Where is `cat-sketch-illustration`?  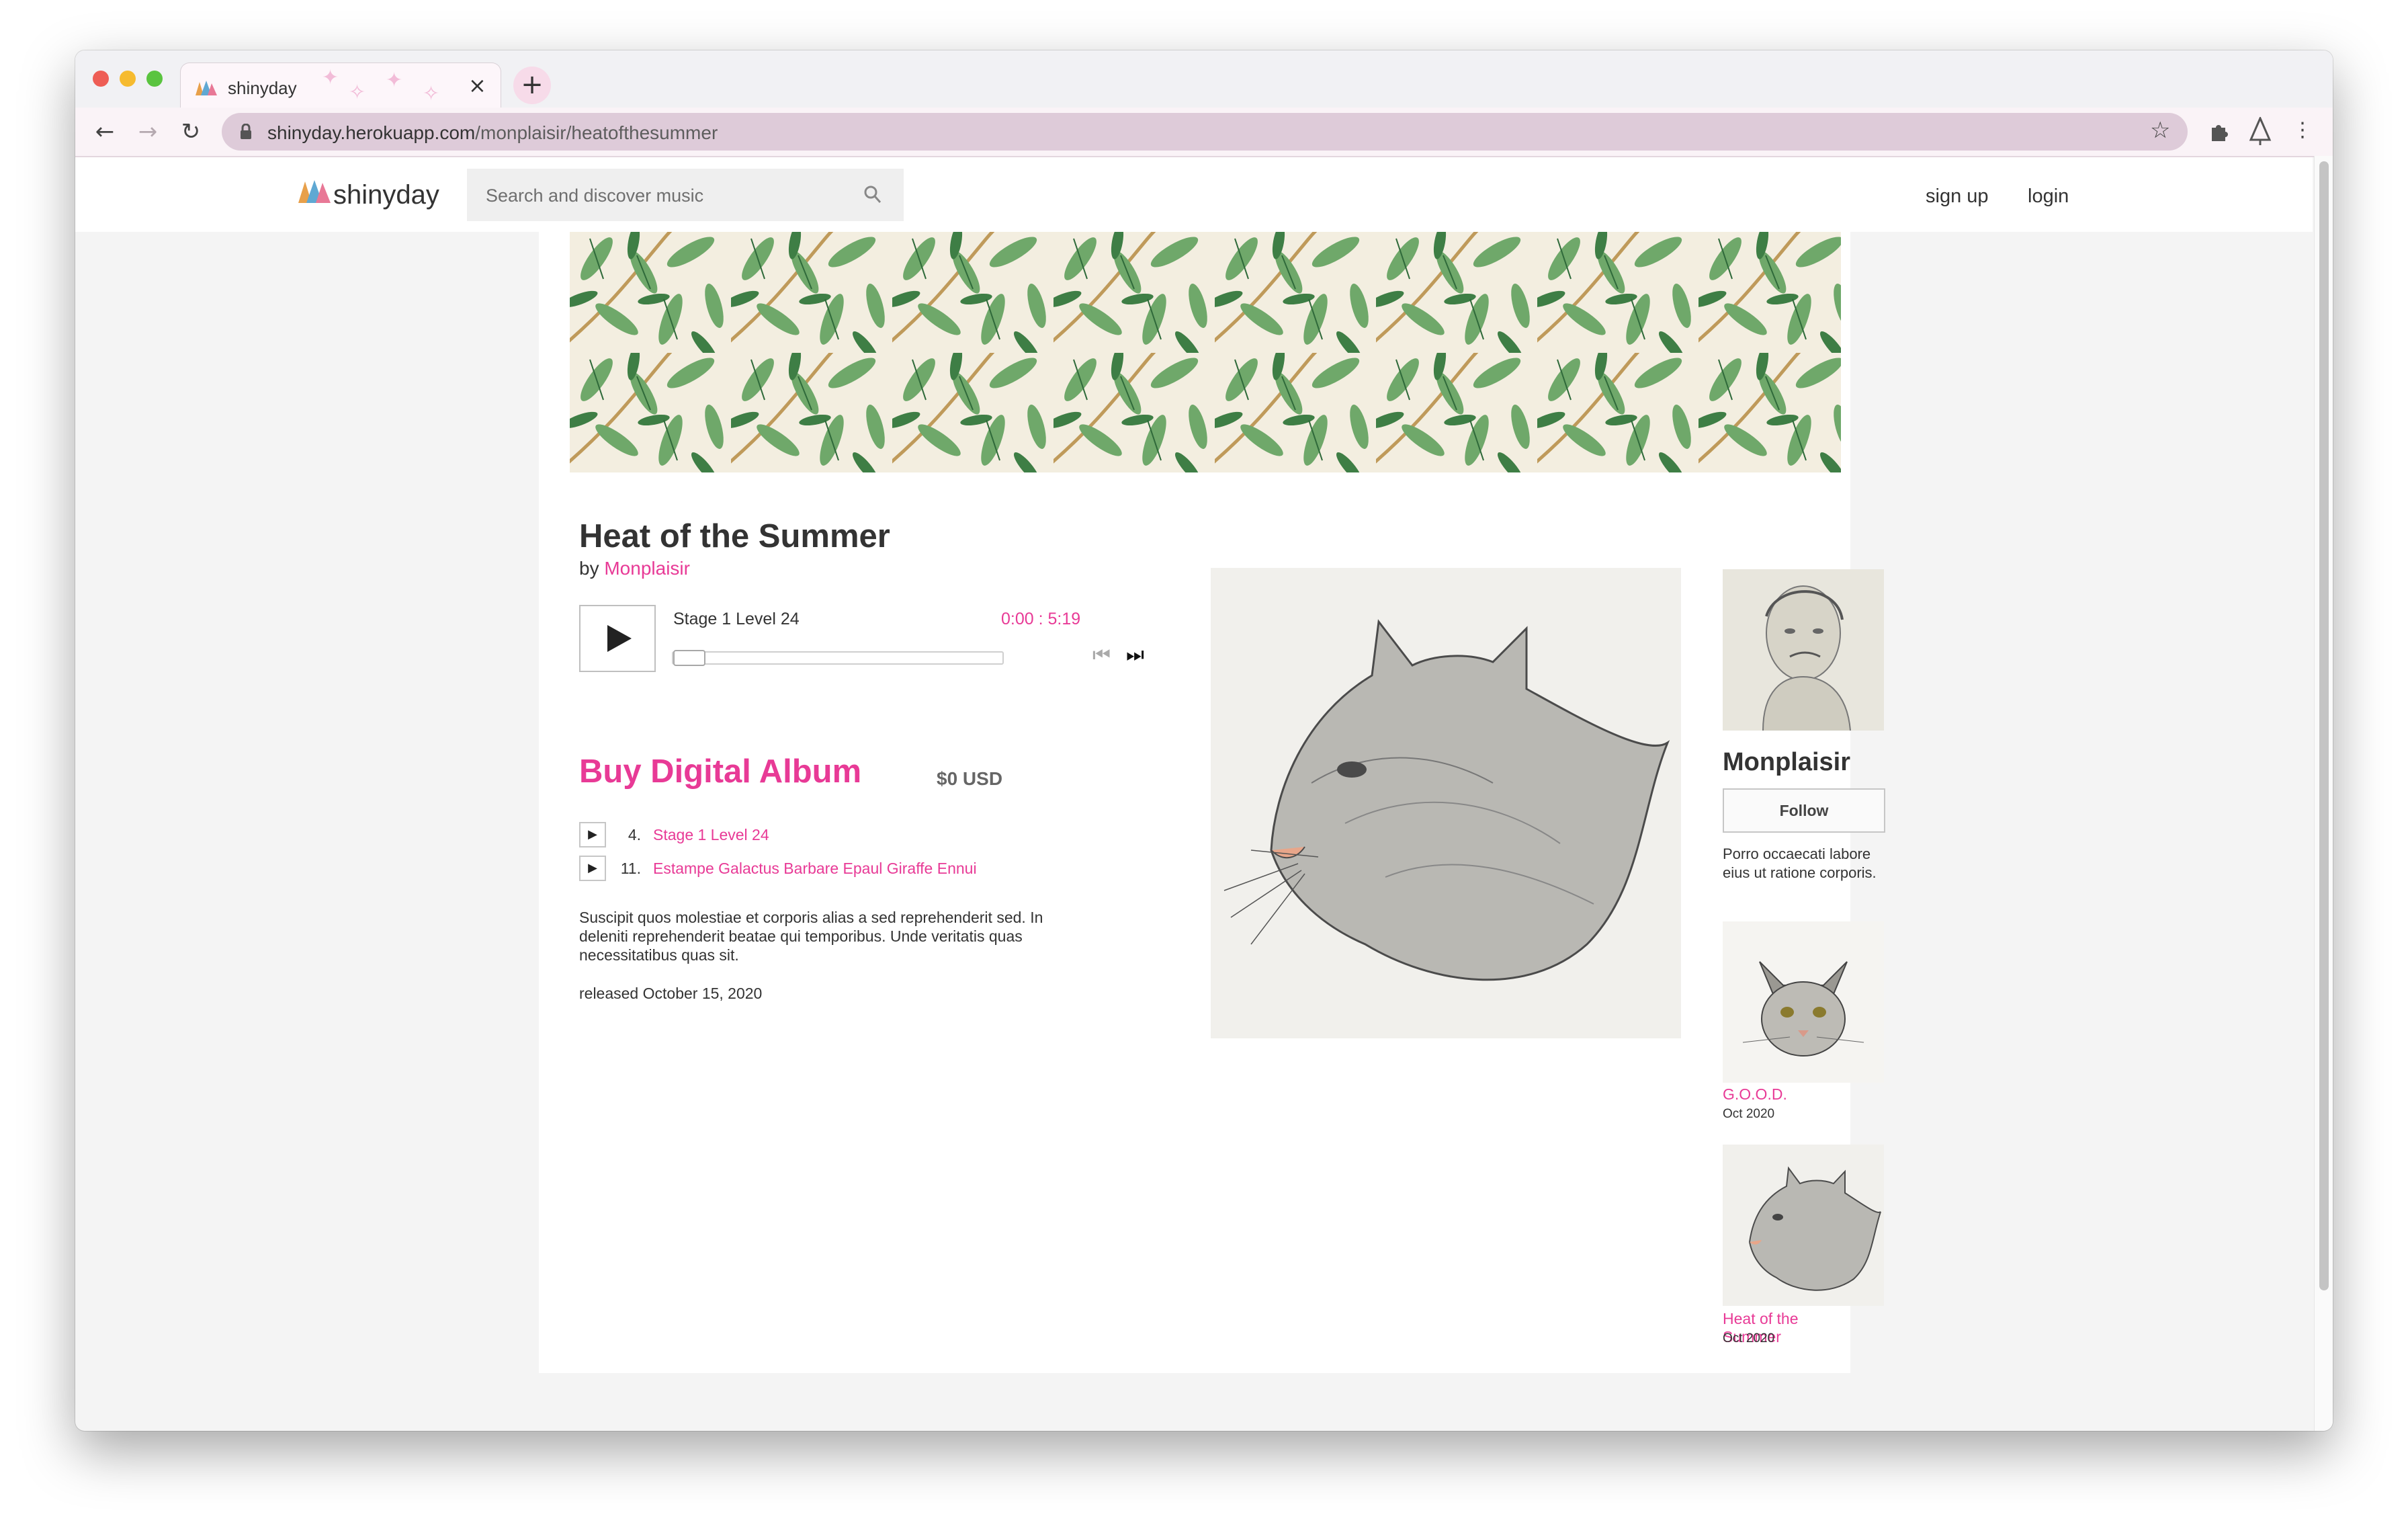 cat-sketch-illustration is located at coordinates (1446, 803).